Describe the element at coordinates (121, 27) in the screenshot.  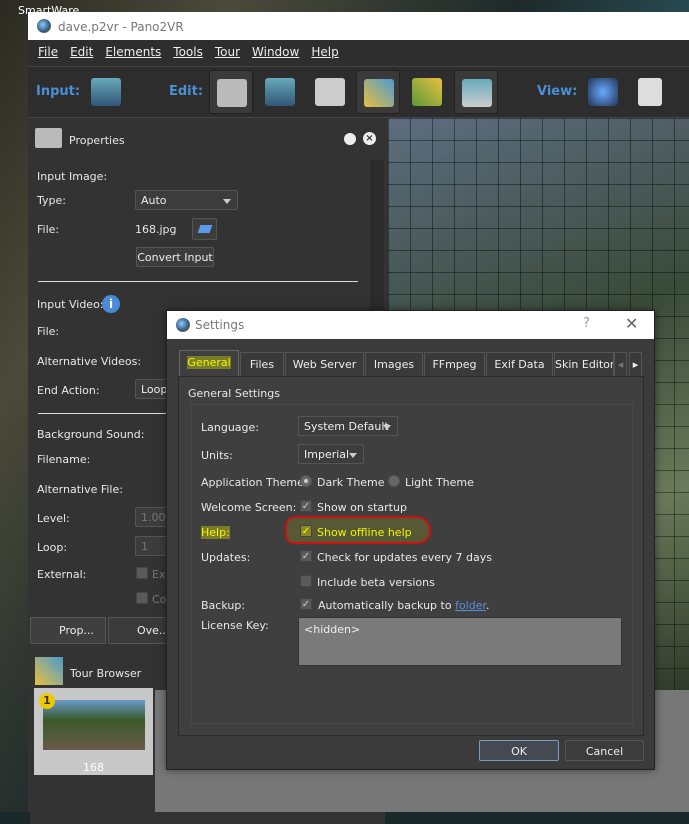
I see `window-title: dave.p2vr - Pano2VR` at that location.